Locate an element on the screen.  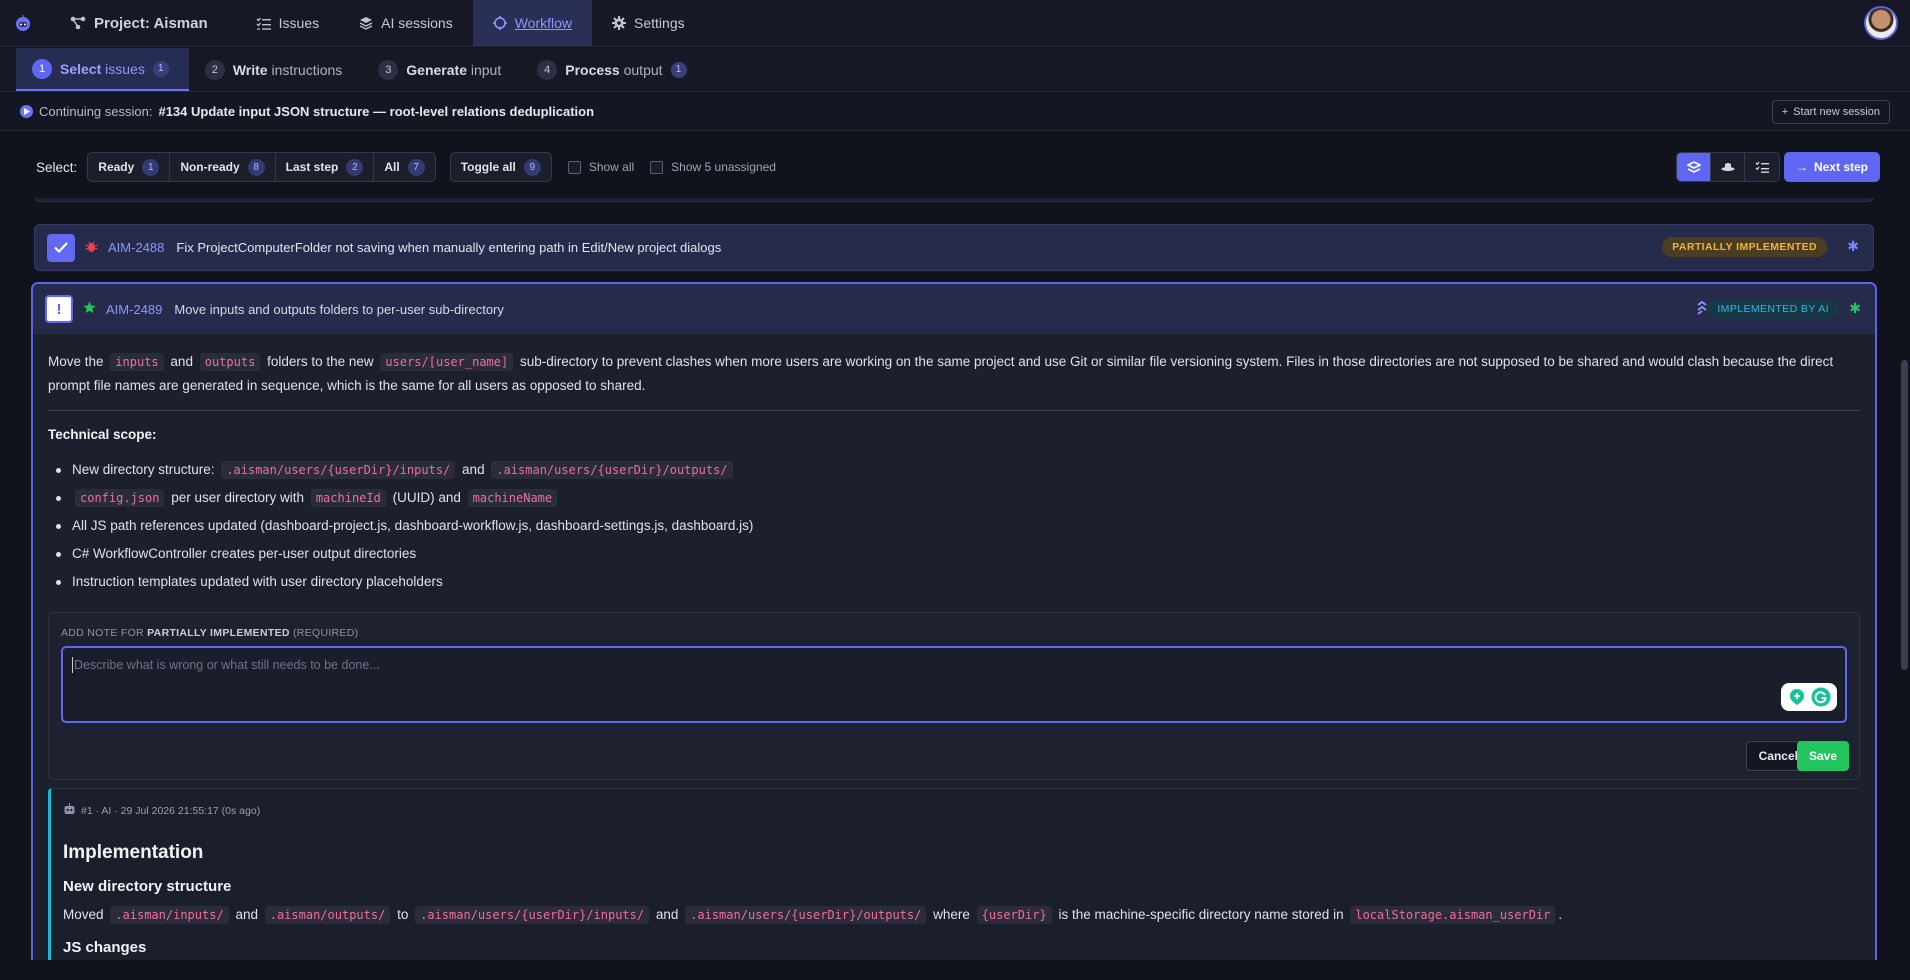
layers-icon is located at coordinates (366, 23).